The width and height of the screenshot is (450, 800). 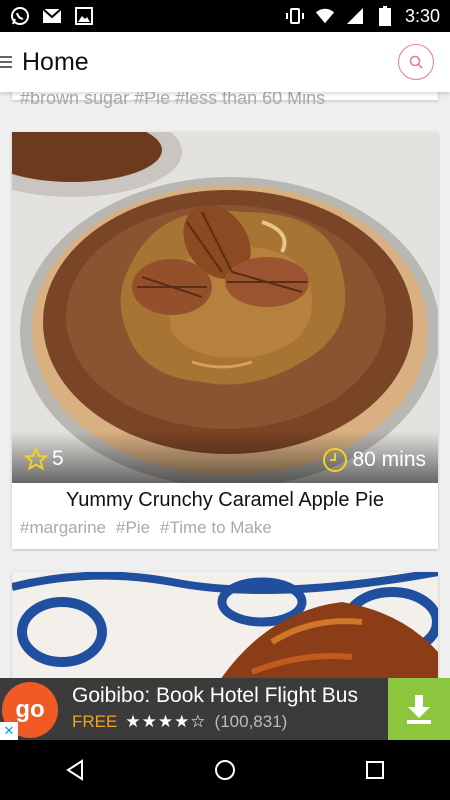 I want to click on recipe-time: 80 mins, so click(x=374, y=460).